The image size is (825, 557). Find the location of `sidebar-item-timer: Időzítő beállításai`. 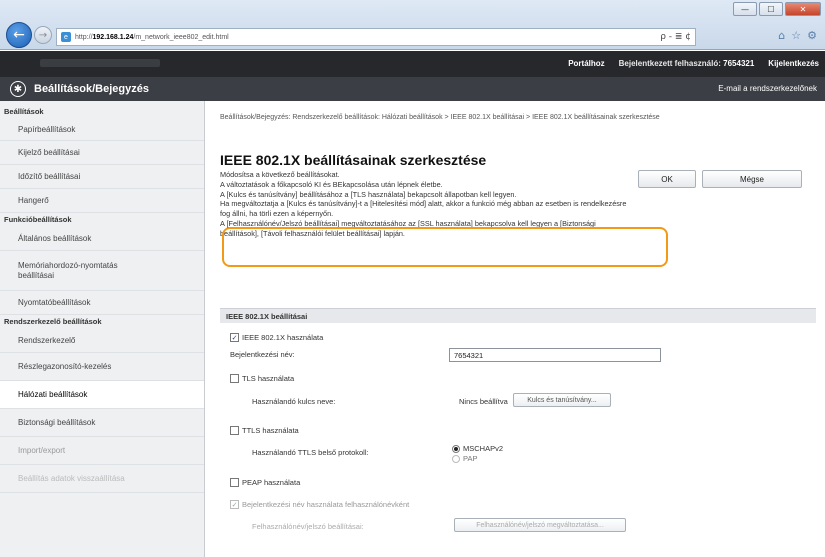

sidebar-item-timer: Időzítő beállításai is located at coordinates (102, 177).